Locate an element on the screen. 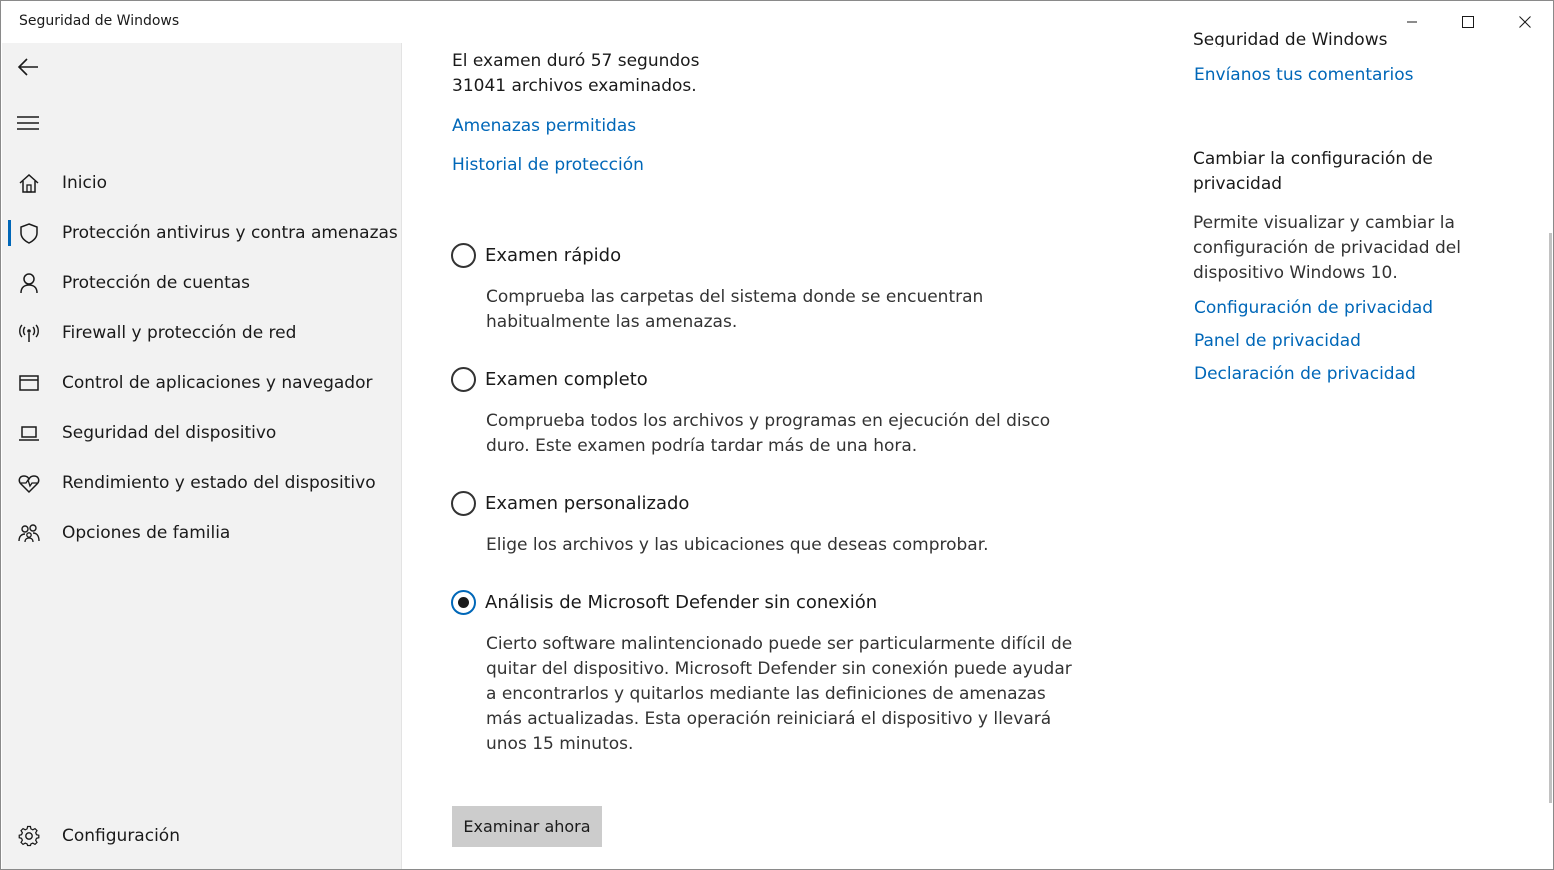 The width and height of the screenshot is (1554, 870). sidebar-item-label: Opciones de familia is located at coordinates (146, 533).